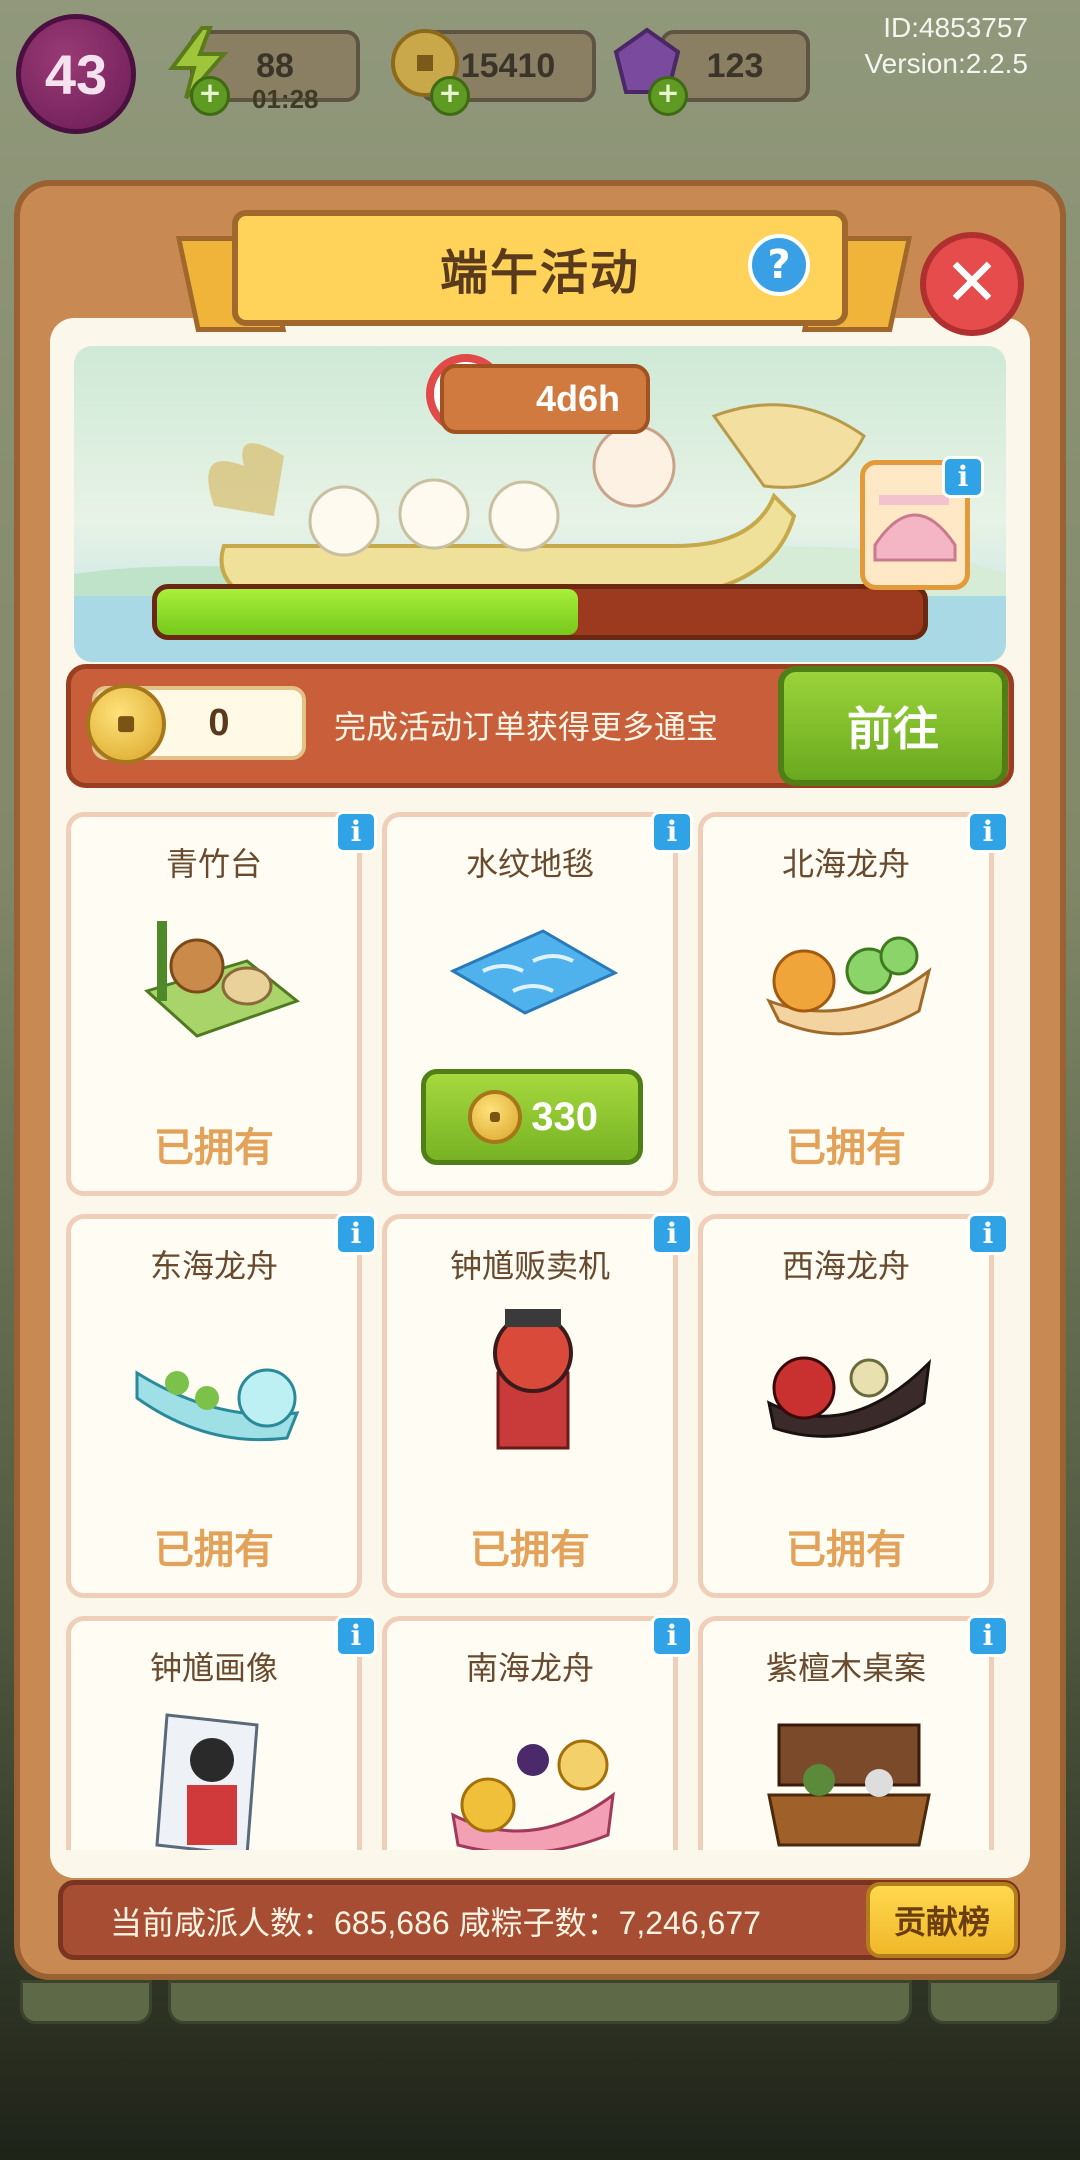  Describe the element at coordinates (963, 477) in the screenshot. I see `reward-info-icon: i` at that location.